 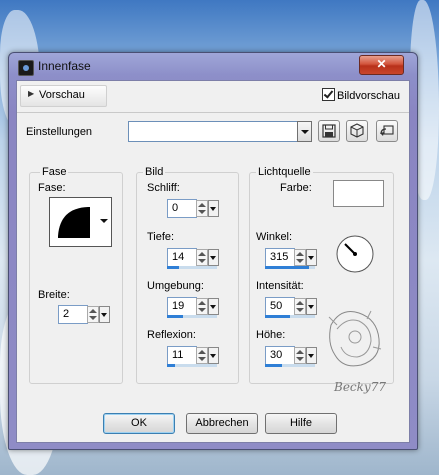 I want to click on intensitaet-slider-dropdown, so click(x=311, y=306).